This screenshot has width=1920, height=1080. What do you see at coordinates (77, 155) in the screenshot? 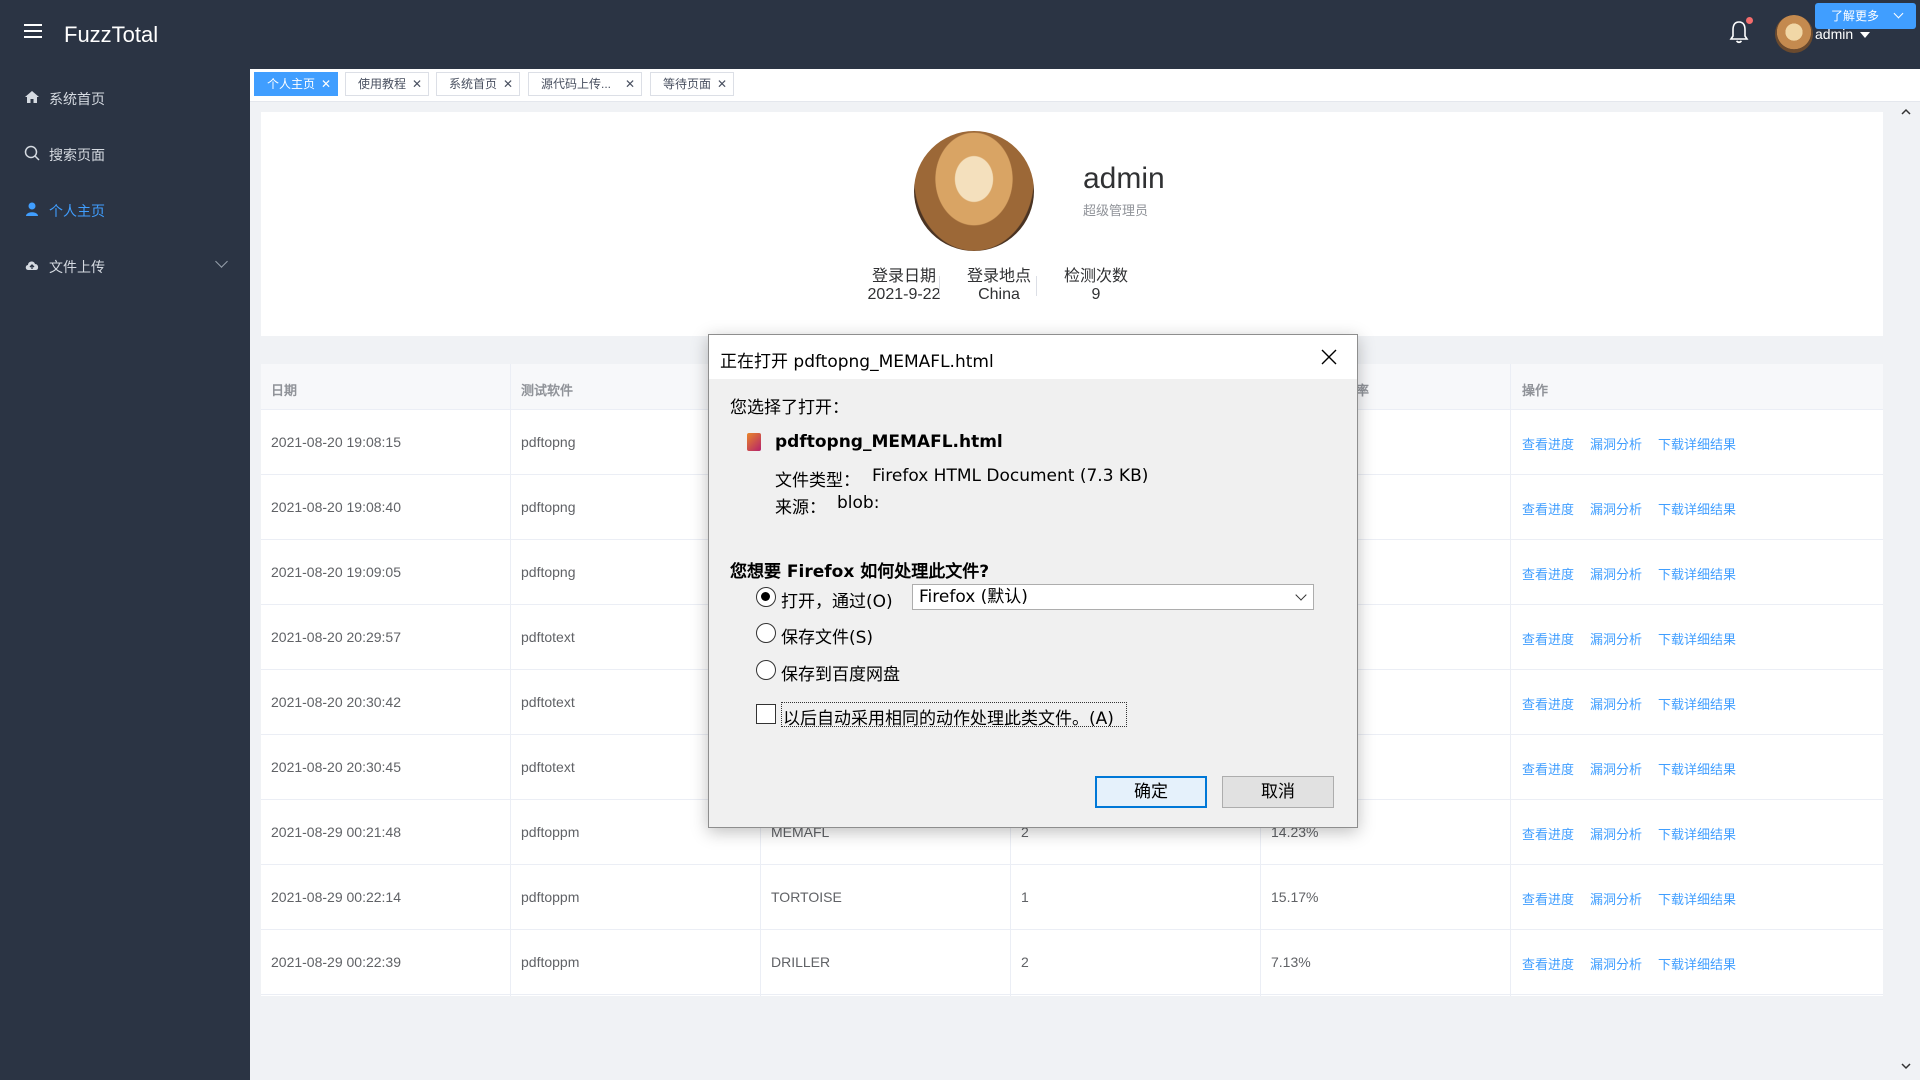
I see `sidebar-item-label: 搜索页面` at bounding box center [77, 155].